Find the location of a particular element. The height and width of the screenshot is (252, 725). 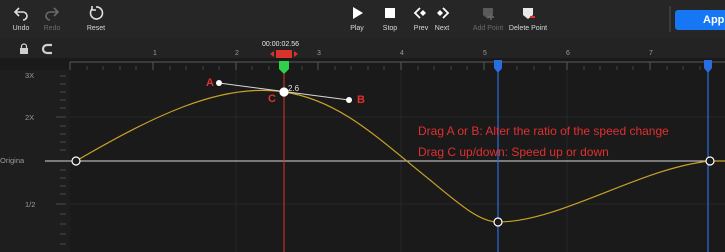

handle-a is located at coordinates (219, 83).